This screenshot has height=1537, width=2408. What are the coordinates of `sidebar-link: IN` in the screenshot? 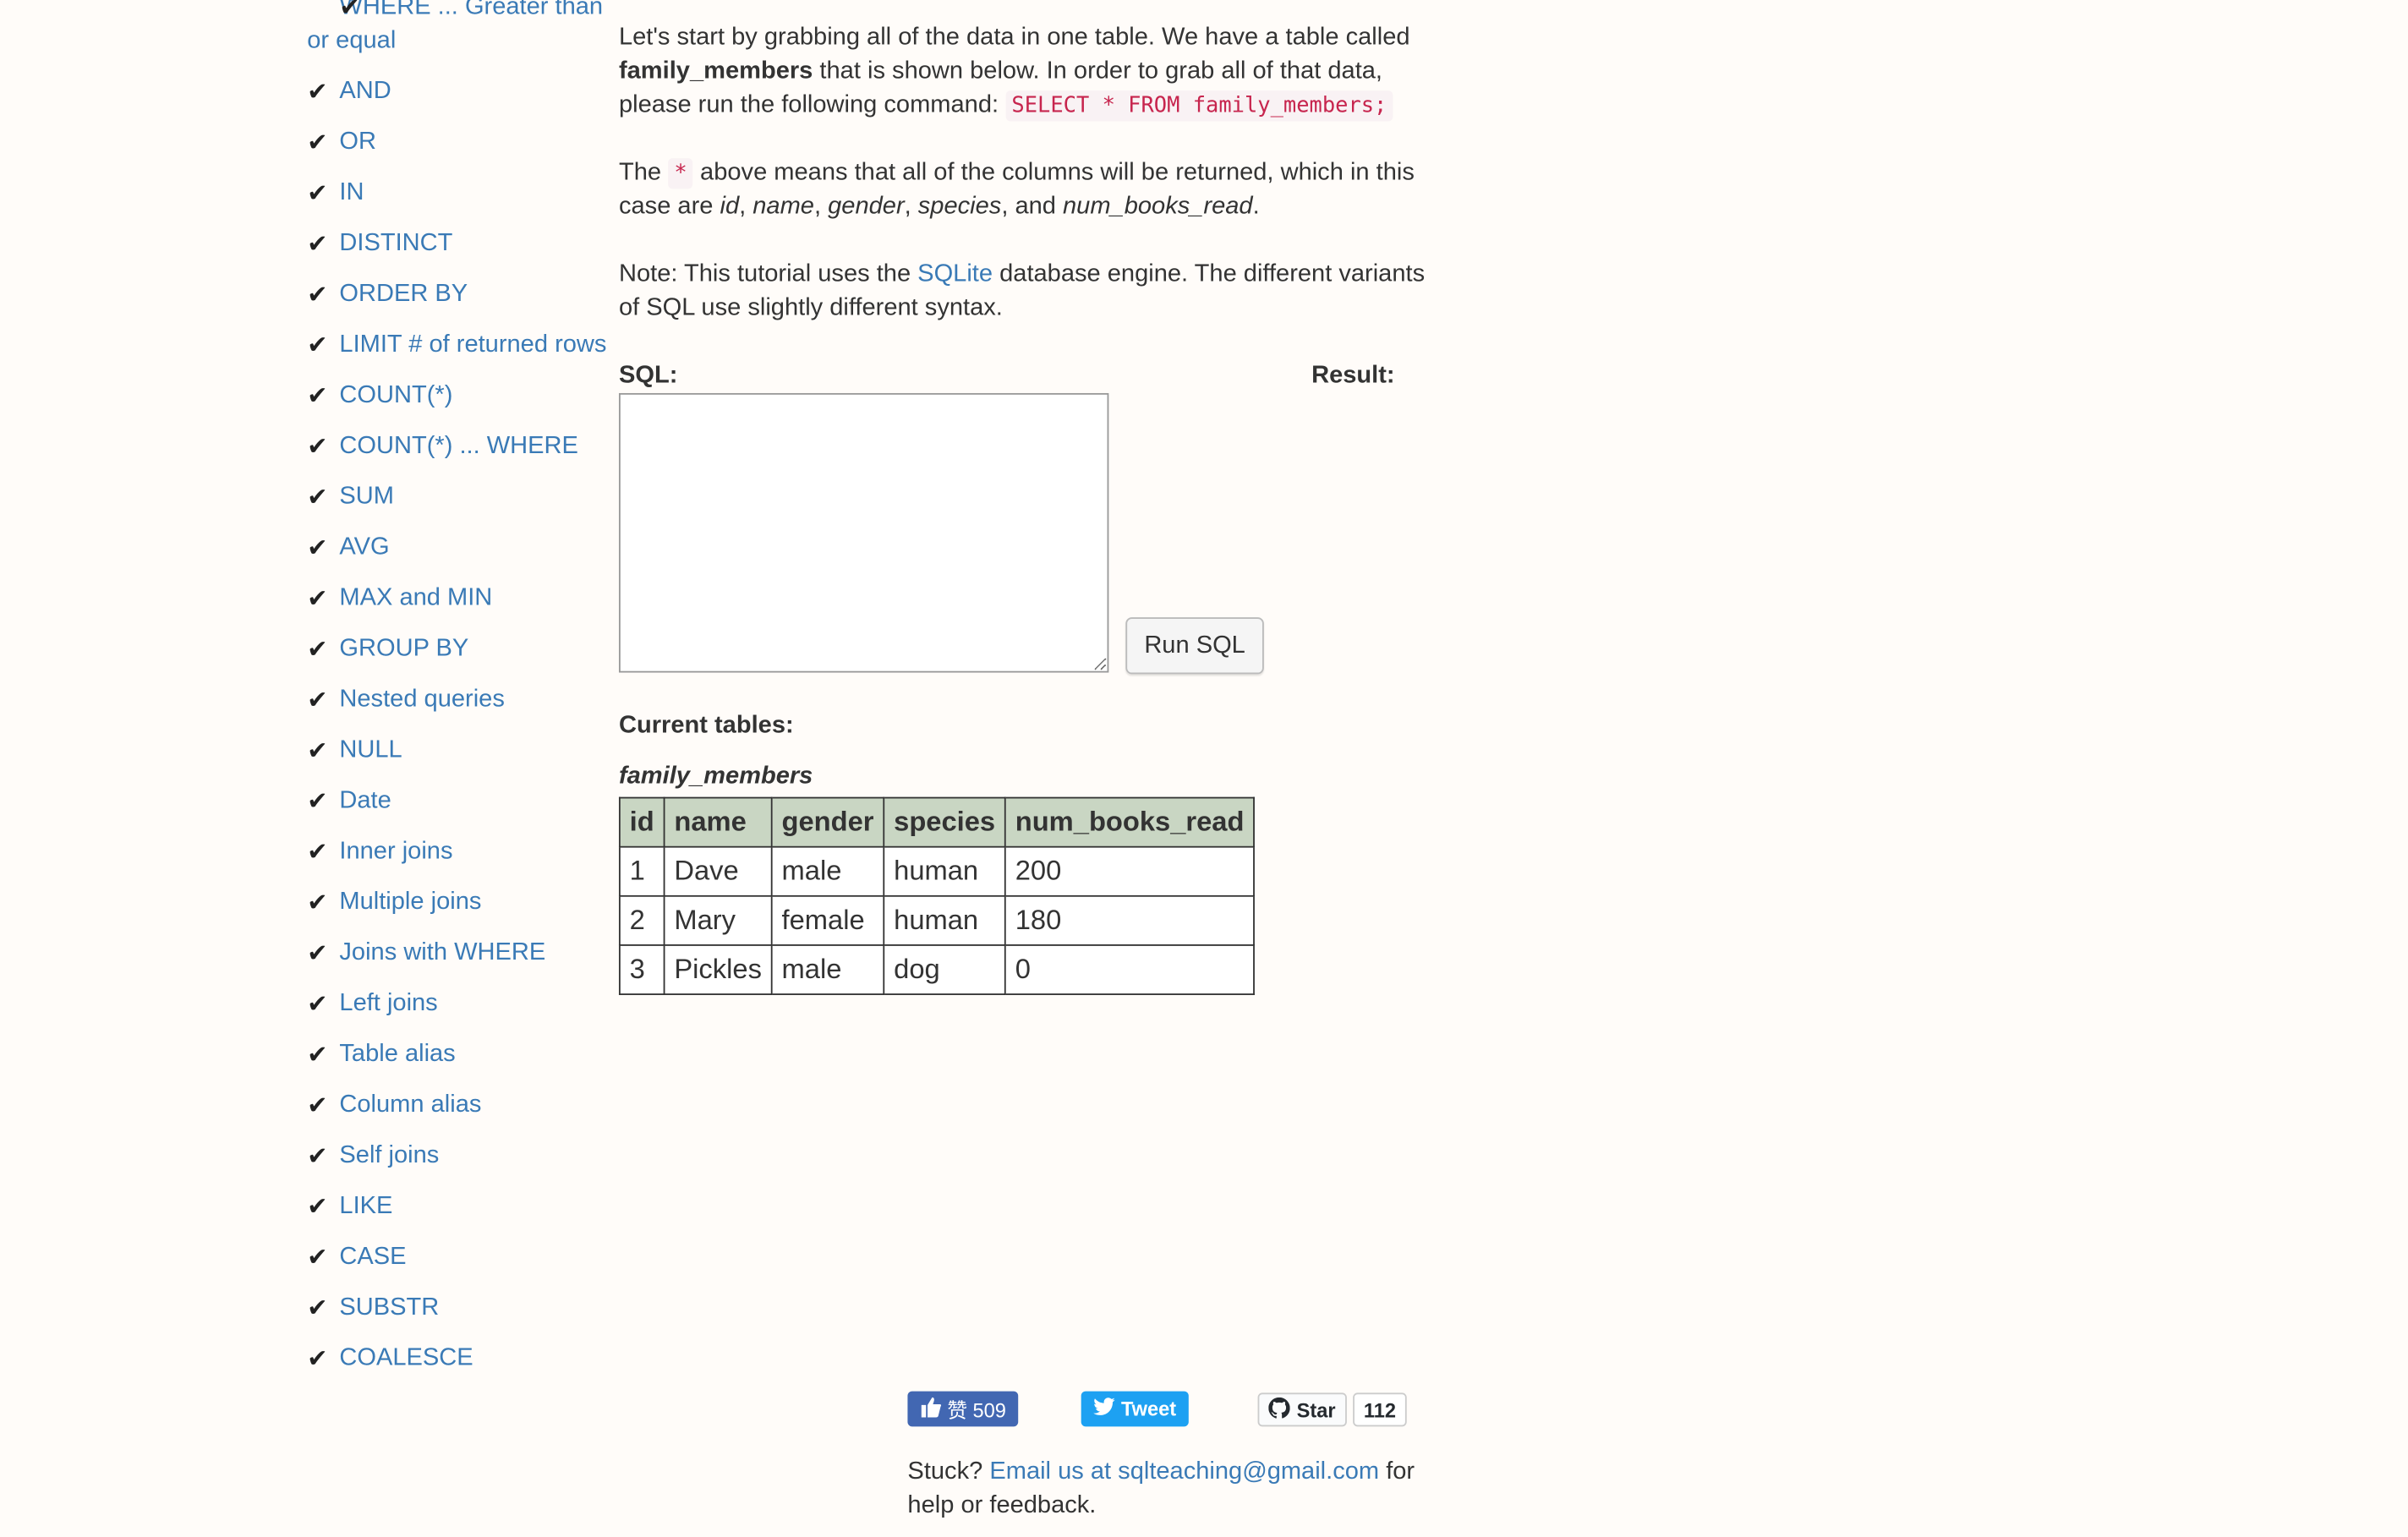 It's located at (351, 193).